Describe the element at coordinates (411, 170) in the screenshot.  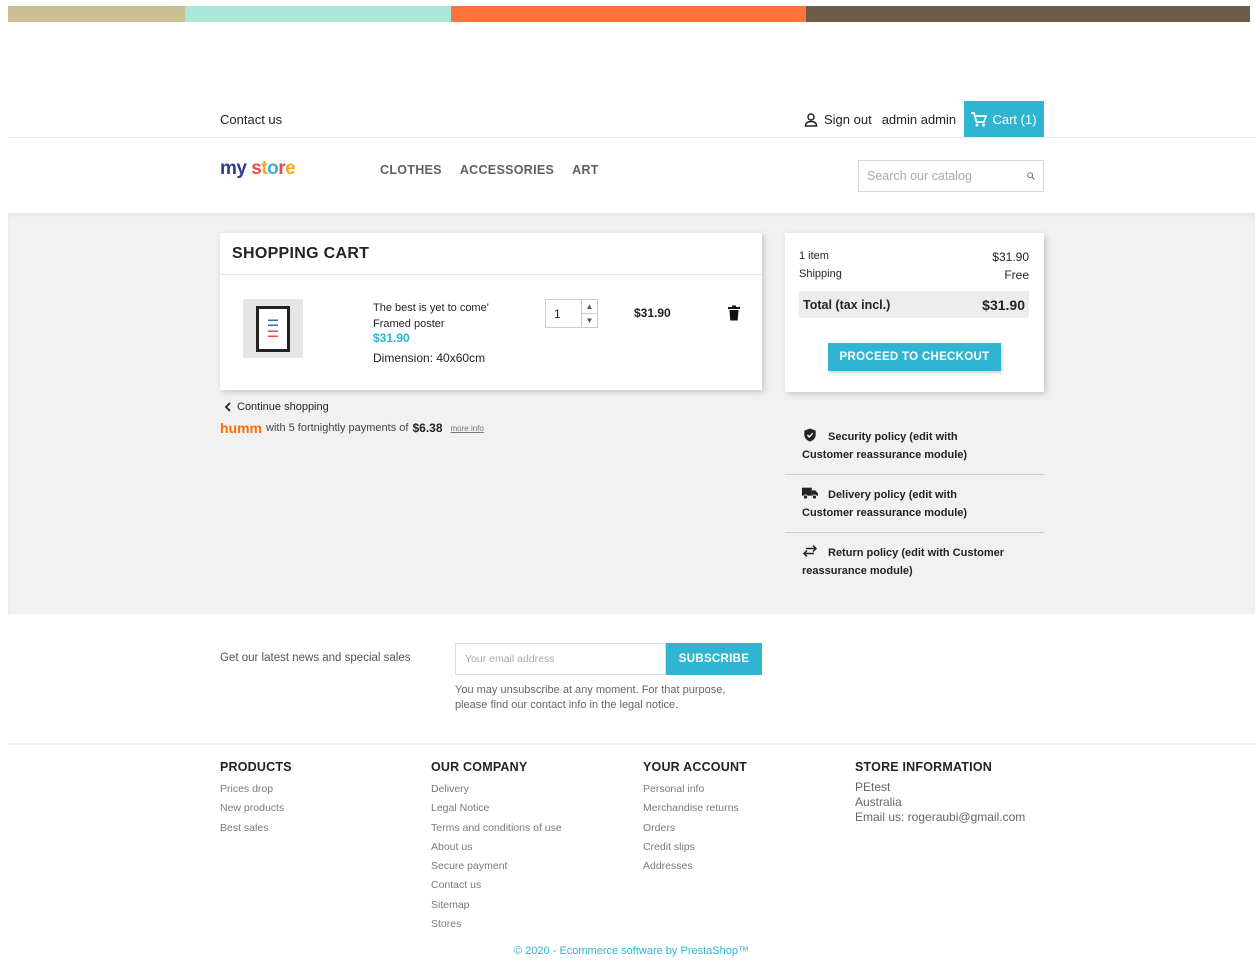
I see `menu-item-clothes: CLOTHES` at that location.